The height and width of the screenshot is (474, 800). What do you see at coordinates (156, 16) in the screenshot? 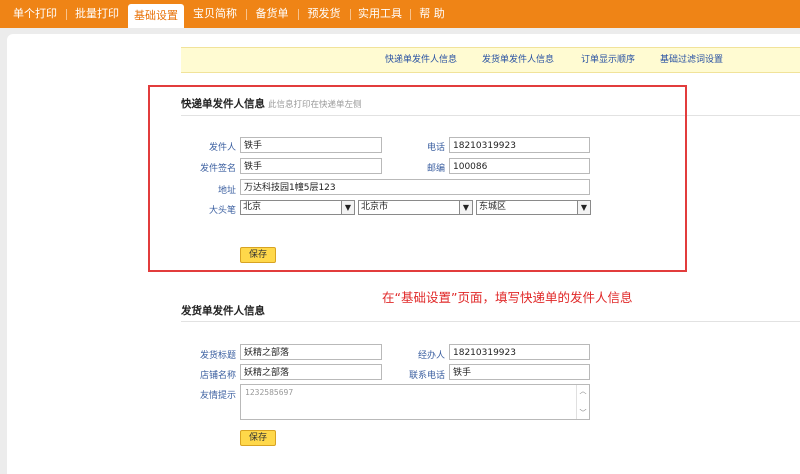
I see `nav-tab-basic-settings: 基础设置` at bounding box center [156, 16].